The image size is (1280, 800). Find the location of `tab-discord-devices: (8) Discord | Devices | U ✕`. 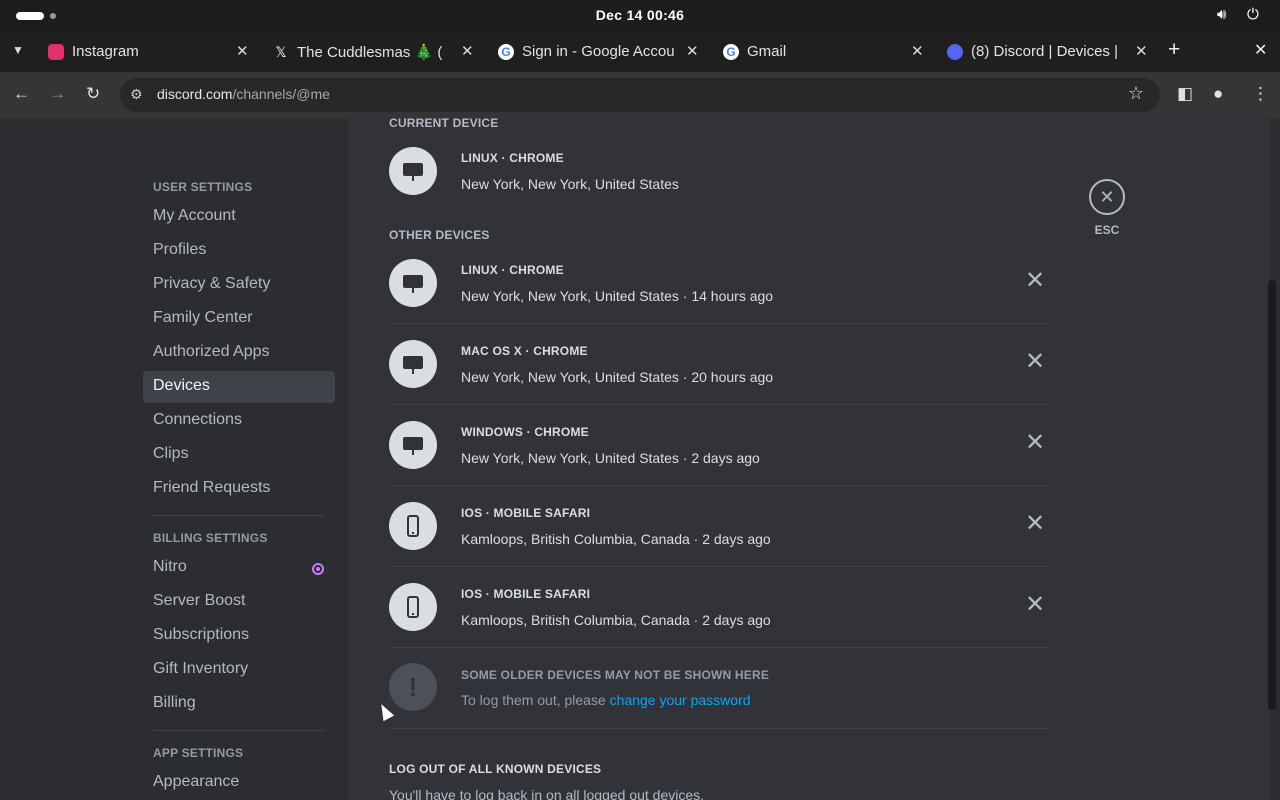

tab-discord-devices: (8) Discord | Devices | U ✕ is located at coordinates (1051, 52).